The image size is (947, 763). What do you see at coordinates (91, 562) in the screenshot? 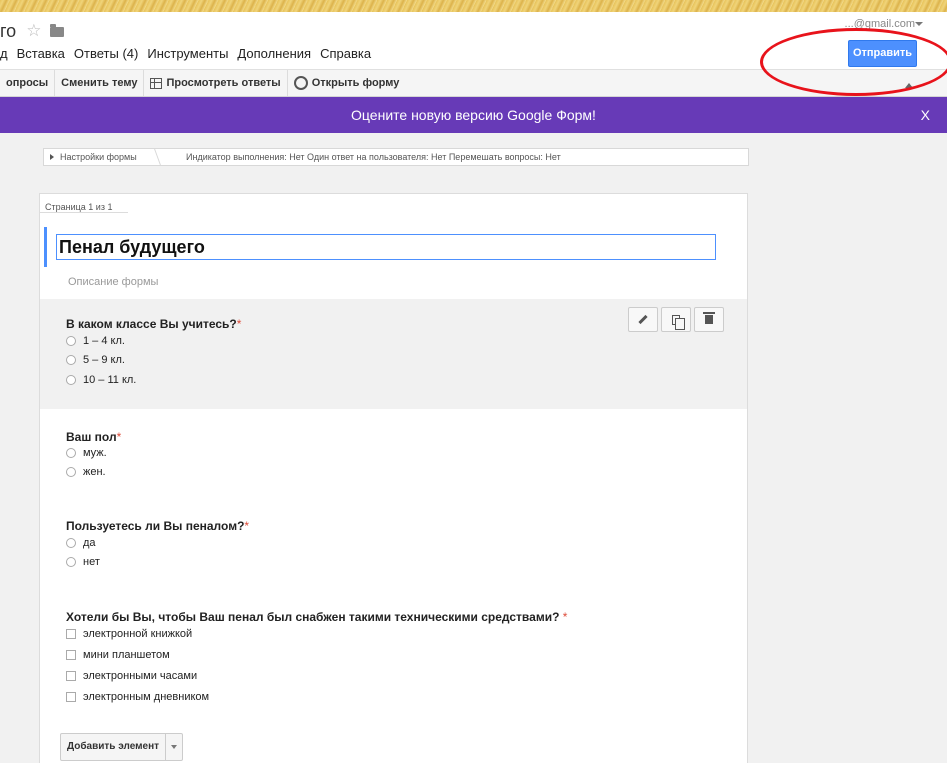
I see `option-label: нет` at bounding box center [91, 562].